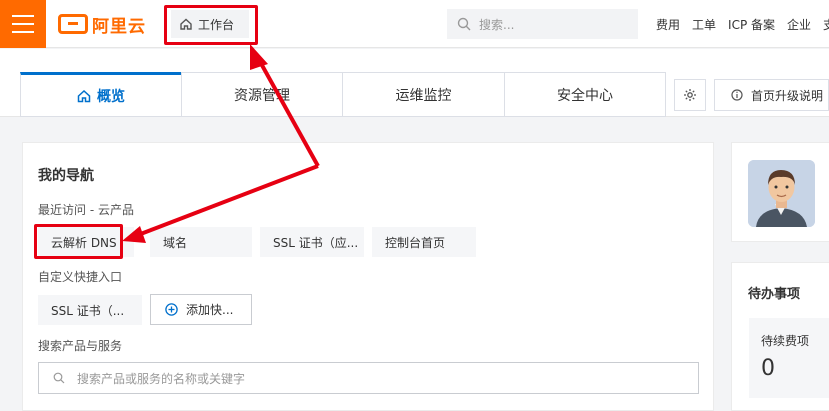 The image size is (829, 411). What do you see at coordinates (228, 200) in the screenshot?
I see `arrow-to-dns` at bounding box center [228, 200].